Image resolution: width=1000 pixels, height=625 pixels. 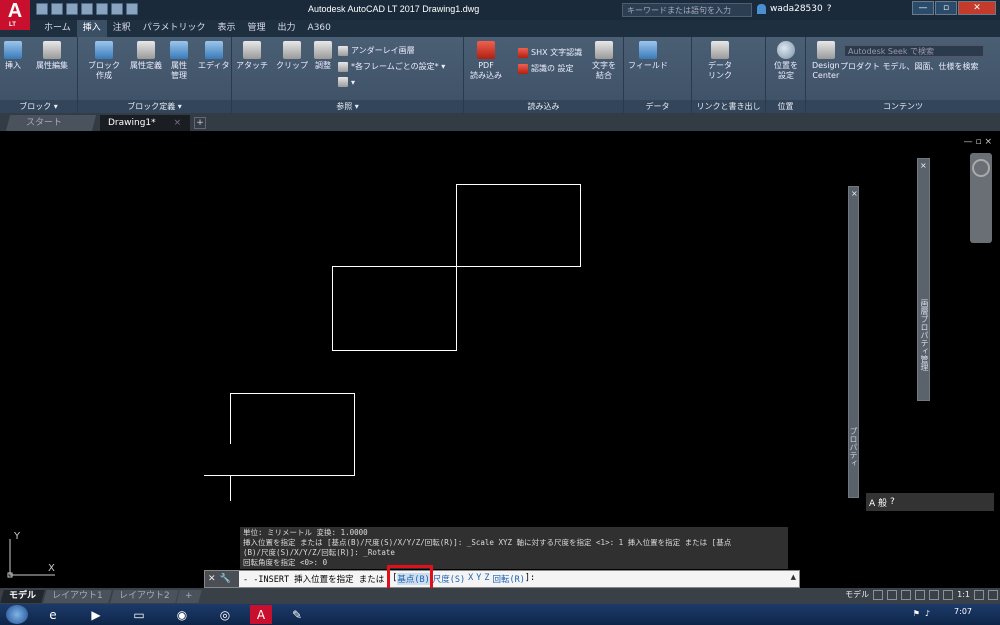 What do you see at coordinates (927, 613) in the screenshot?
I see `volume-icon: ♪` at bounding box center [927, 613].